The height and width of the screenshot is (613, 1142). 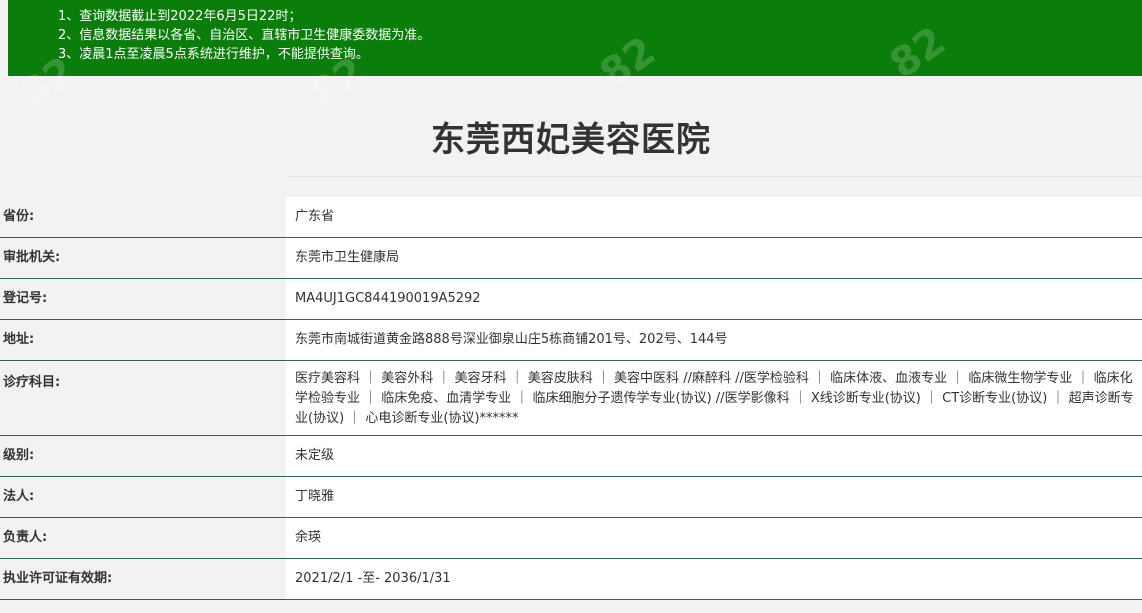 What do you see at coordinates (32, 257) in the screenshot?
I see `field-label: 审批机关:` at bounding box center [32, 257].